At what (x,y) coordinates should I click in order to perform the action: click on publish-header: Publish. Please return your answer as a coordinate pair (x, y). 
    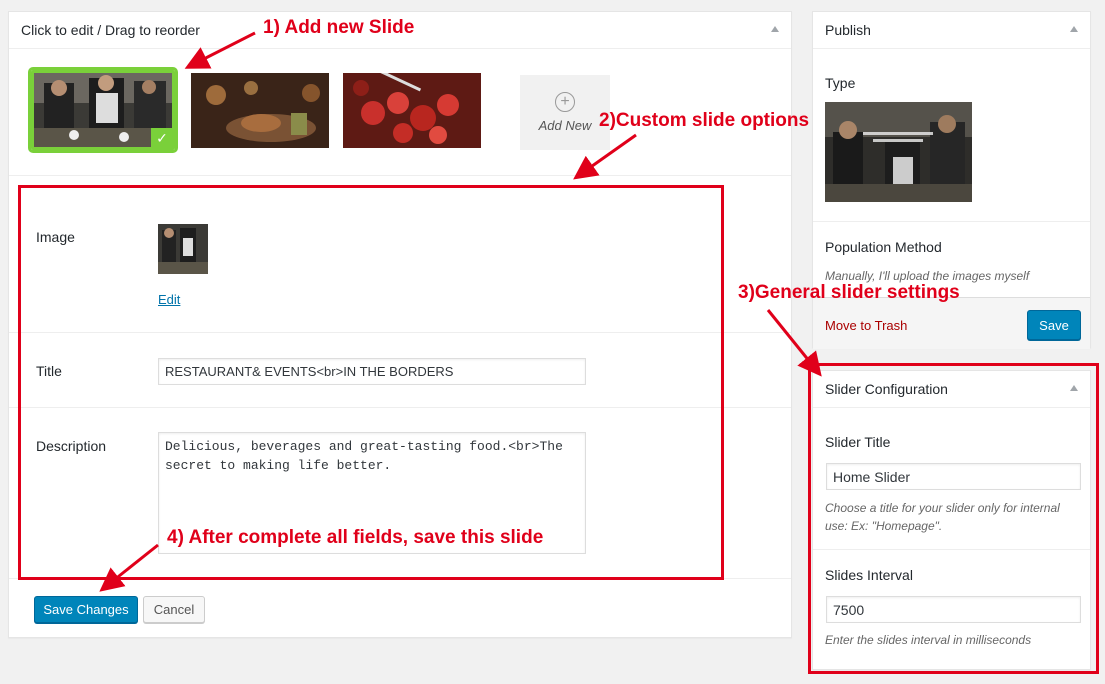
    Looking at the image, I should click on (951, 30).